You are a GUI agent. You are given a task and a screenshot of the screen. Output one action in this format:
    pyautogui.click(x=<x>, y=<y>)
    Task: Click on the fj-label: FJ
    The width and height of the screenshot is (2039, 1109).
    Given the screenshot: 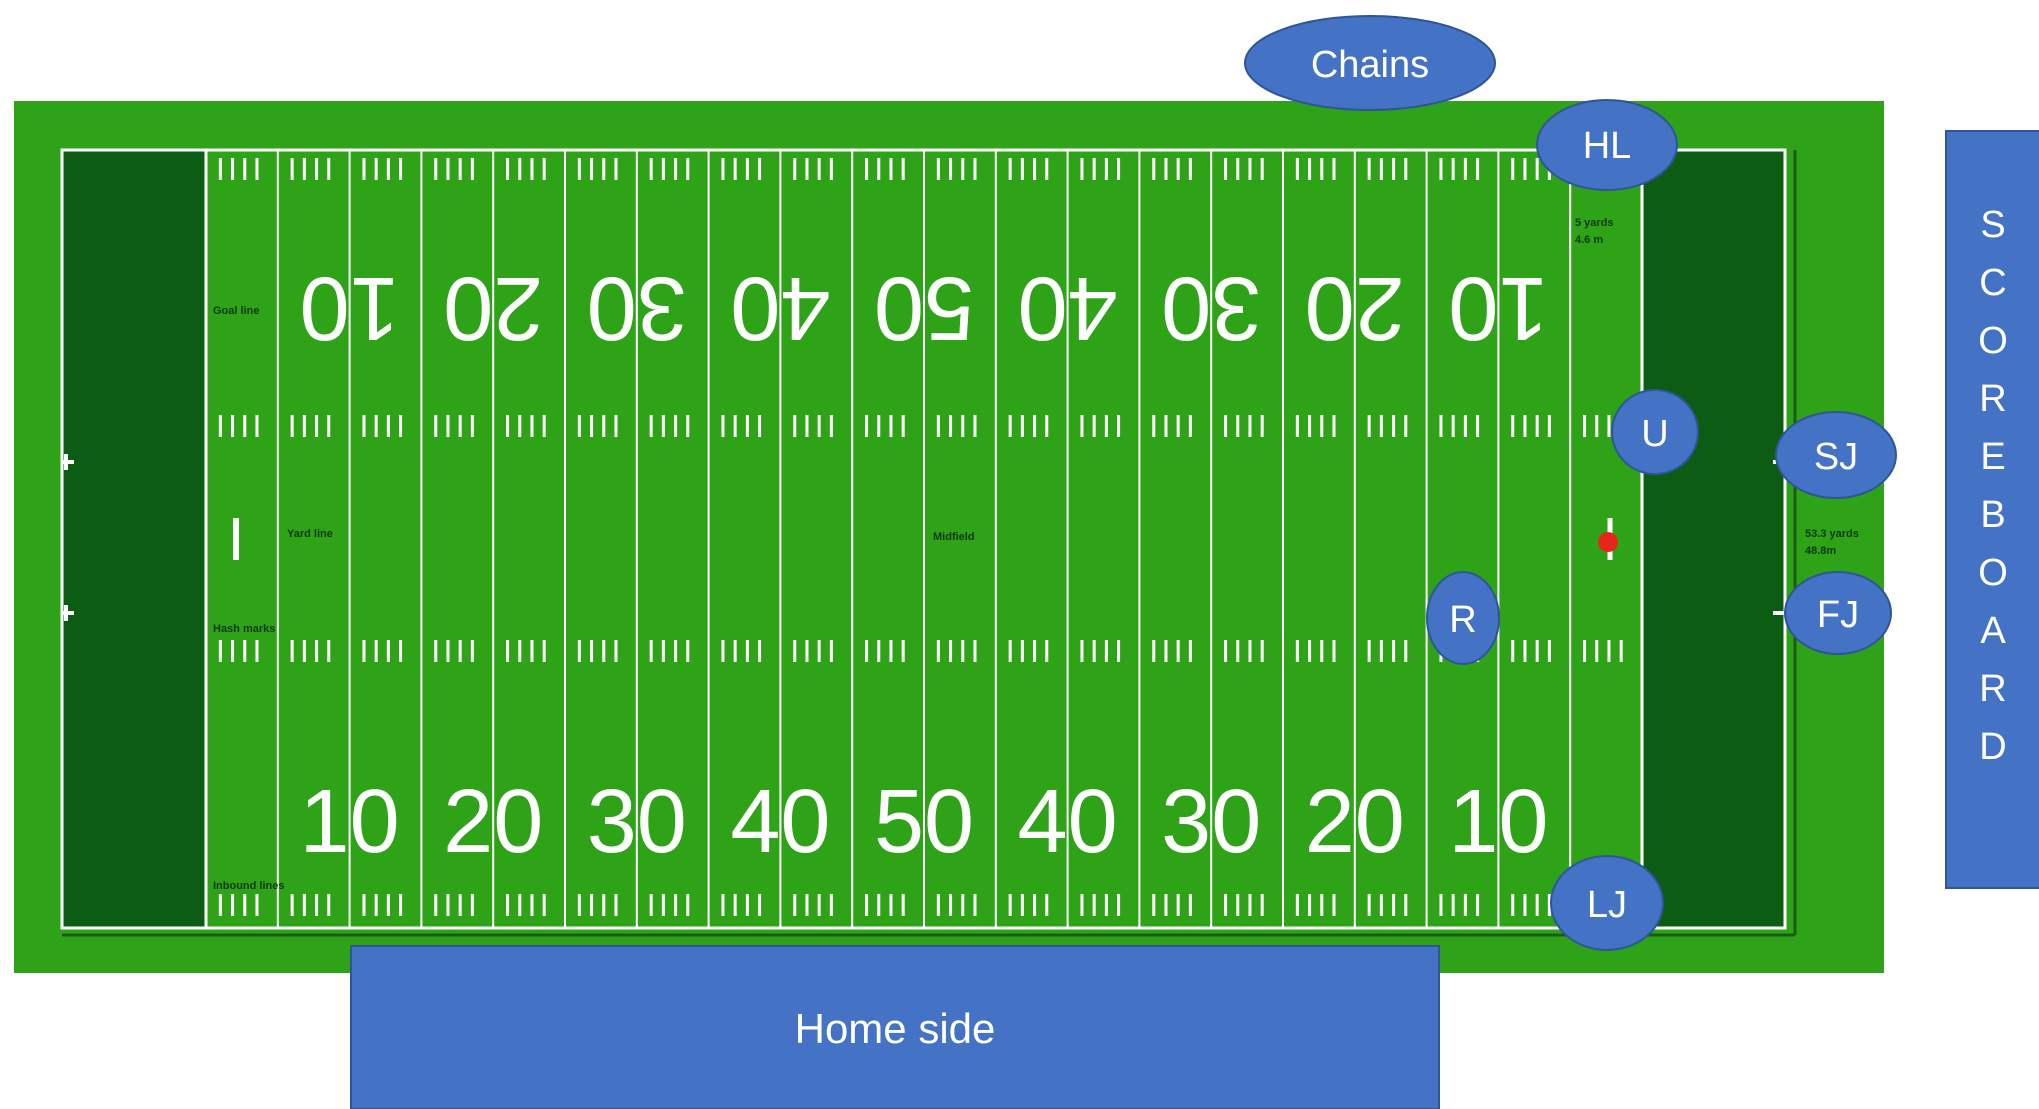 What is the action you would take?
    pyautogui.click(x=1838, y=615)
    